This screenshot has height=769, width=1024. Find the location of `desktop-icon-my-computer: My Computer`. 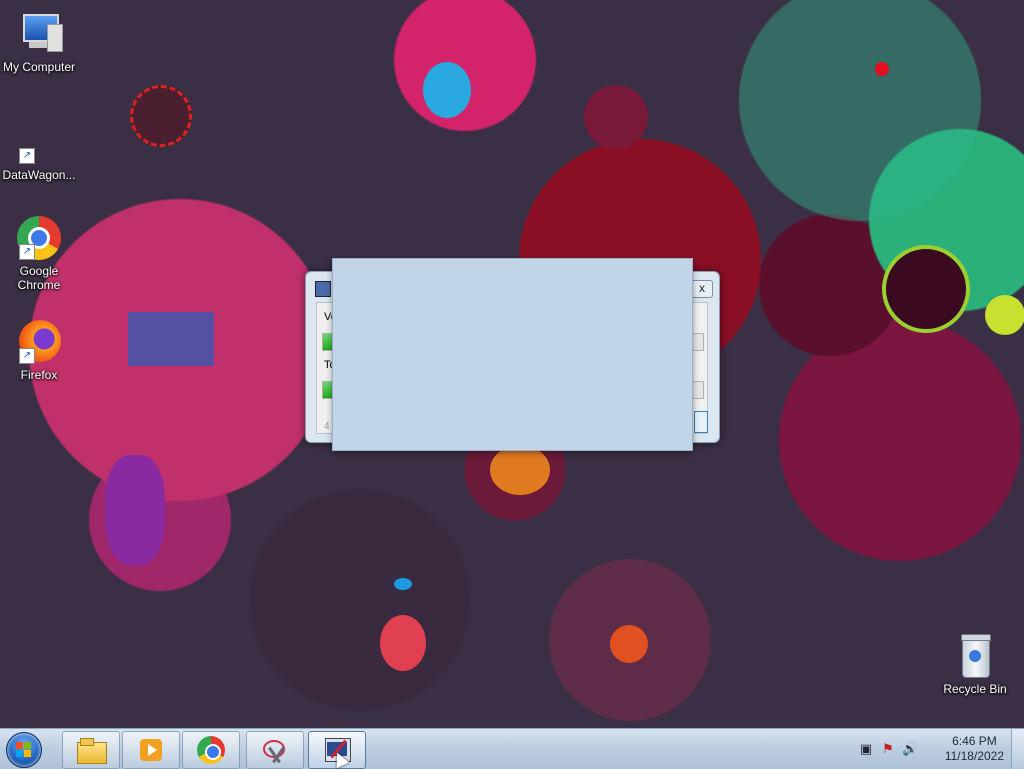

desktop-icon-my-computer: My Computer is located at coordinates (39, 42).